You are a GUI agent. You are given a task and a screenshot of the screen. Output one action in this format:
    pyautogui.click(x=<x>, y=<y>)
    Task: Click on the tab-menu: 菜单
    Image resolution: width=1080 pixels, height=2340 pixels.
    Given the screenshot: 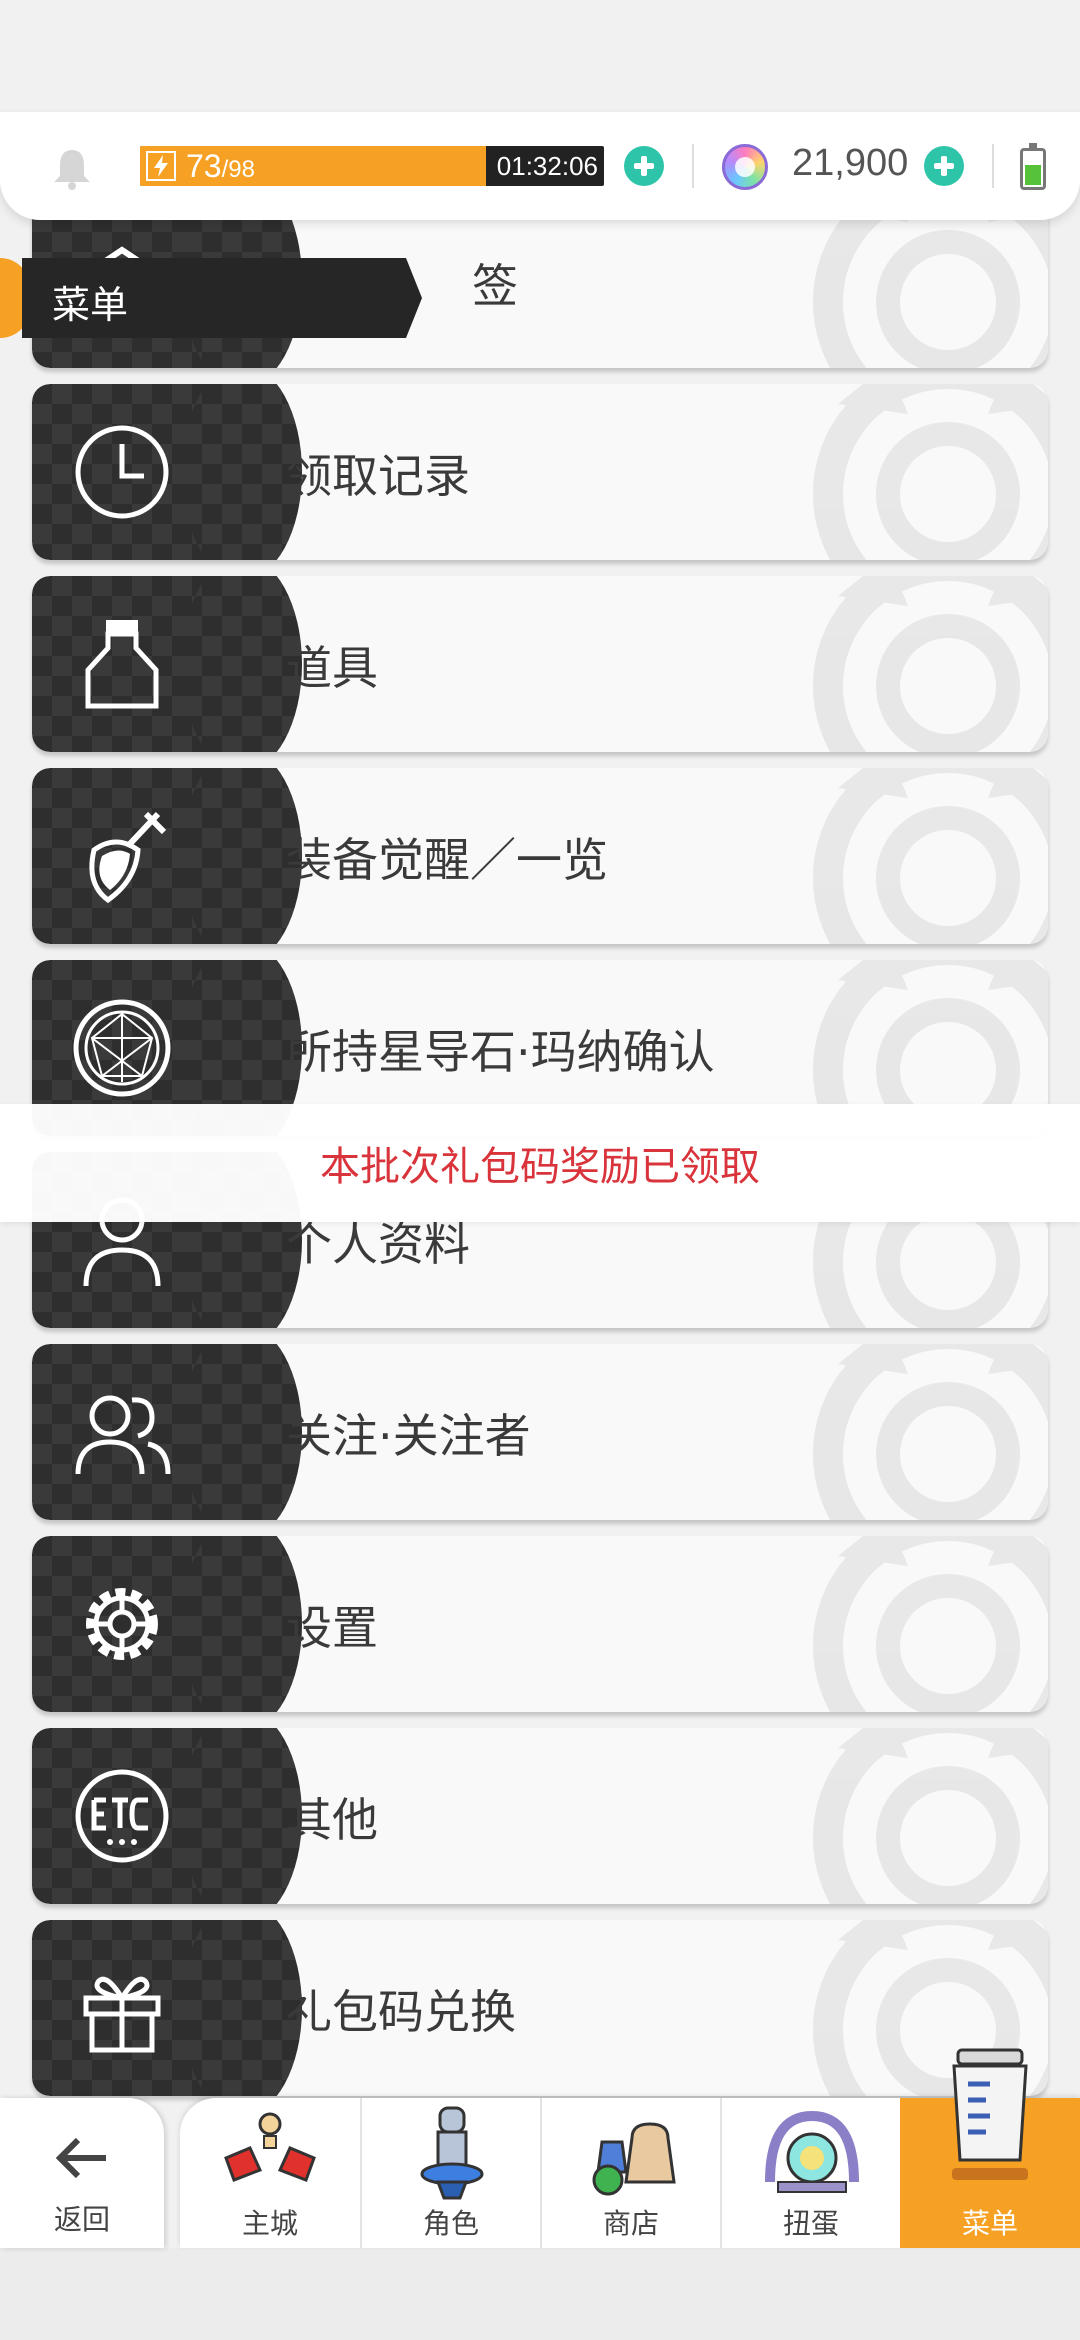 What is the action you would take?
    pyautogui.click(x=990, y=2148)
    